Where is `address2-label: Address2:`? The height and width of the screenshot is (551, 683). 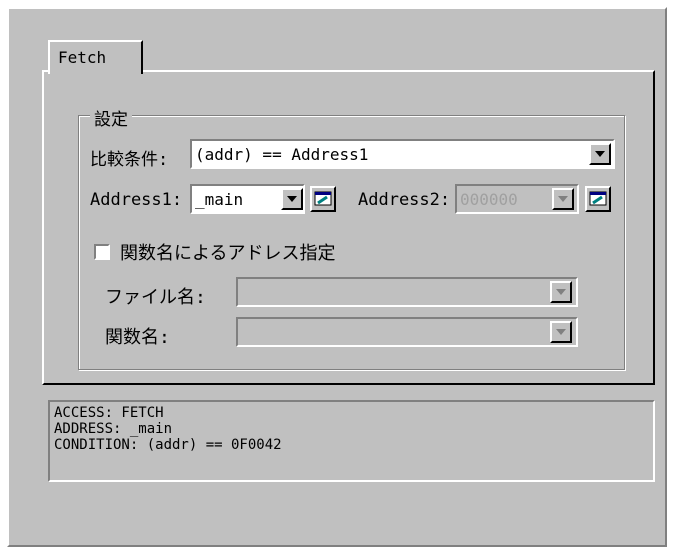 address2-label: Address2: is located at coordinates (404, 200).